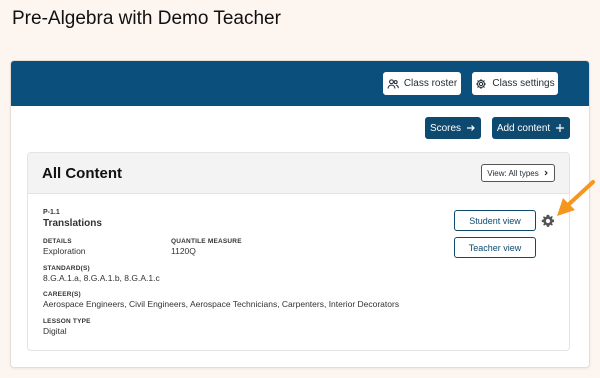 The width and height of the screenshot is (600, 378). I want to click on details-value: Exploration, so click(64, 251).